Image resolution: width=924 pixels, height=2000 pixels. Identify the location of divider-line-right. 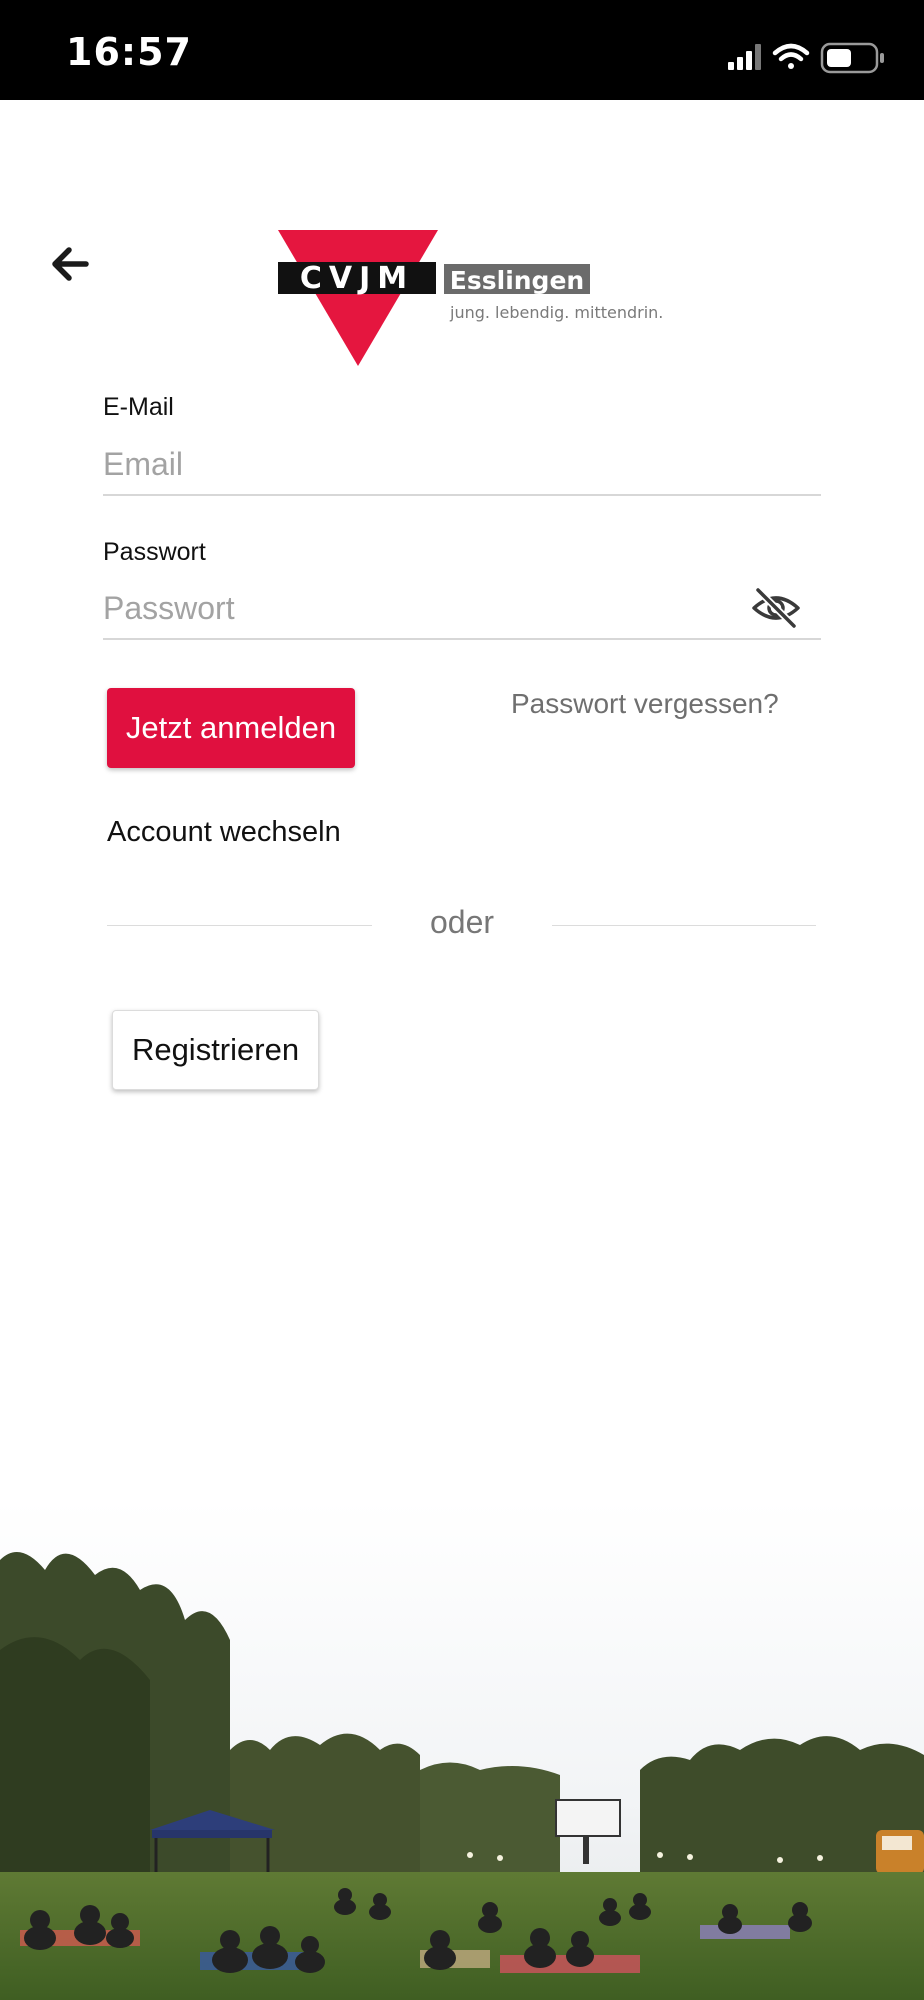
(684, 925).